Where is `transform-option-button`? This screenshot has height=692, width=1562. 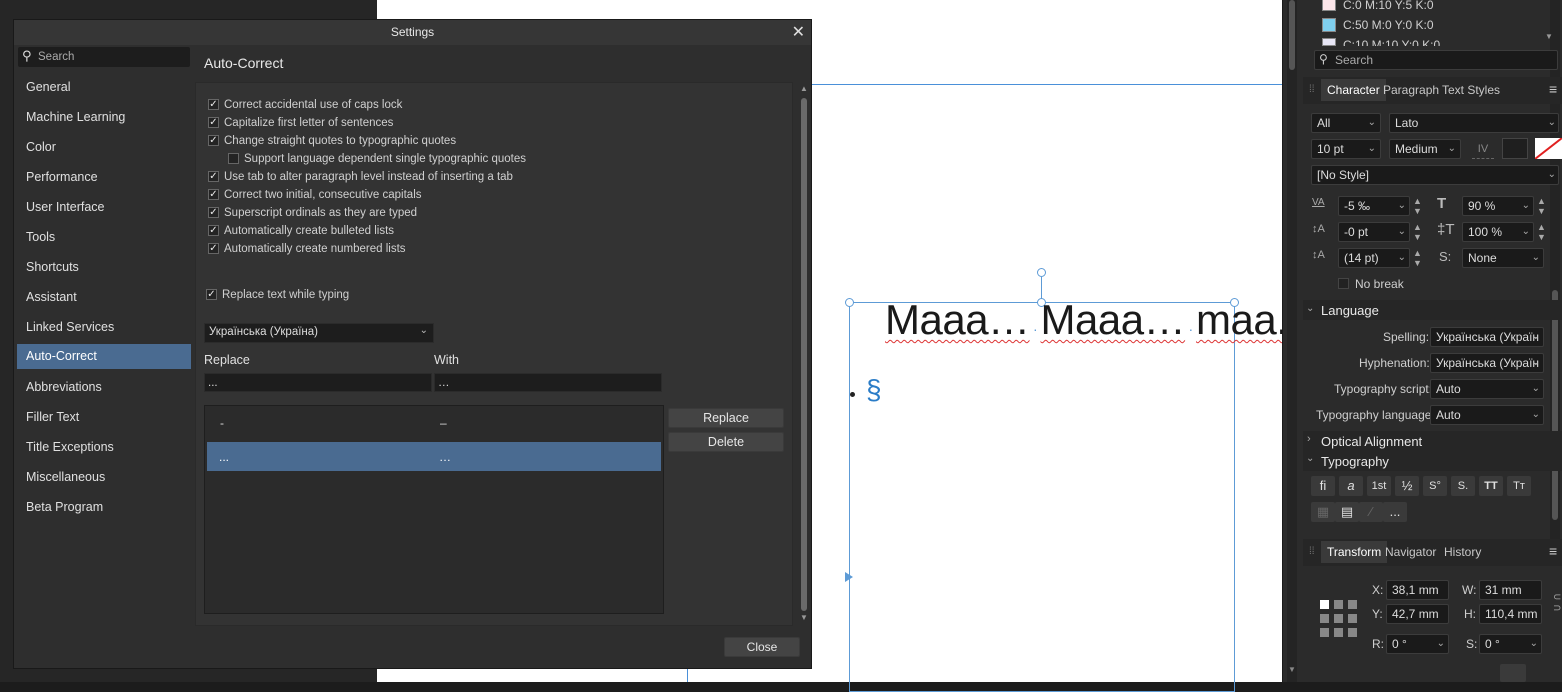
transform-option-button is located at coordinates (1513, 673).